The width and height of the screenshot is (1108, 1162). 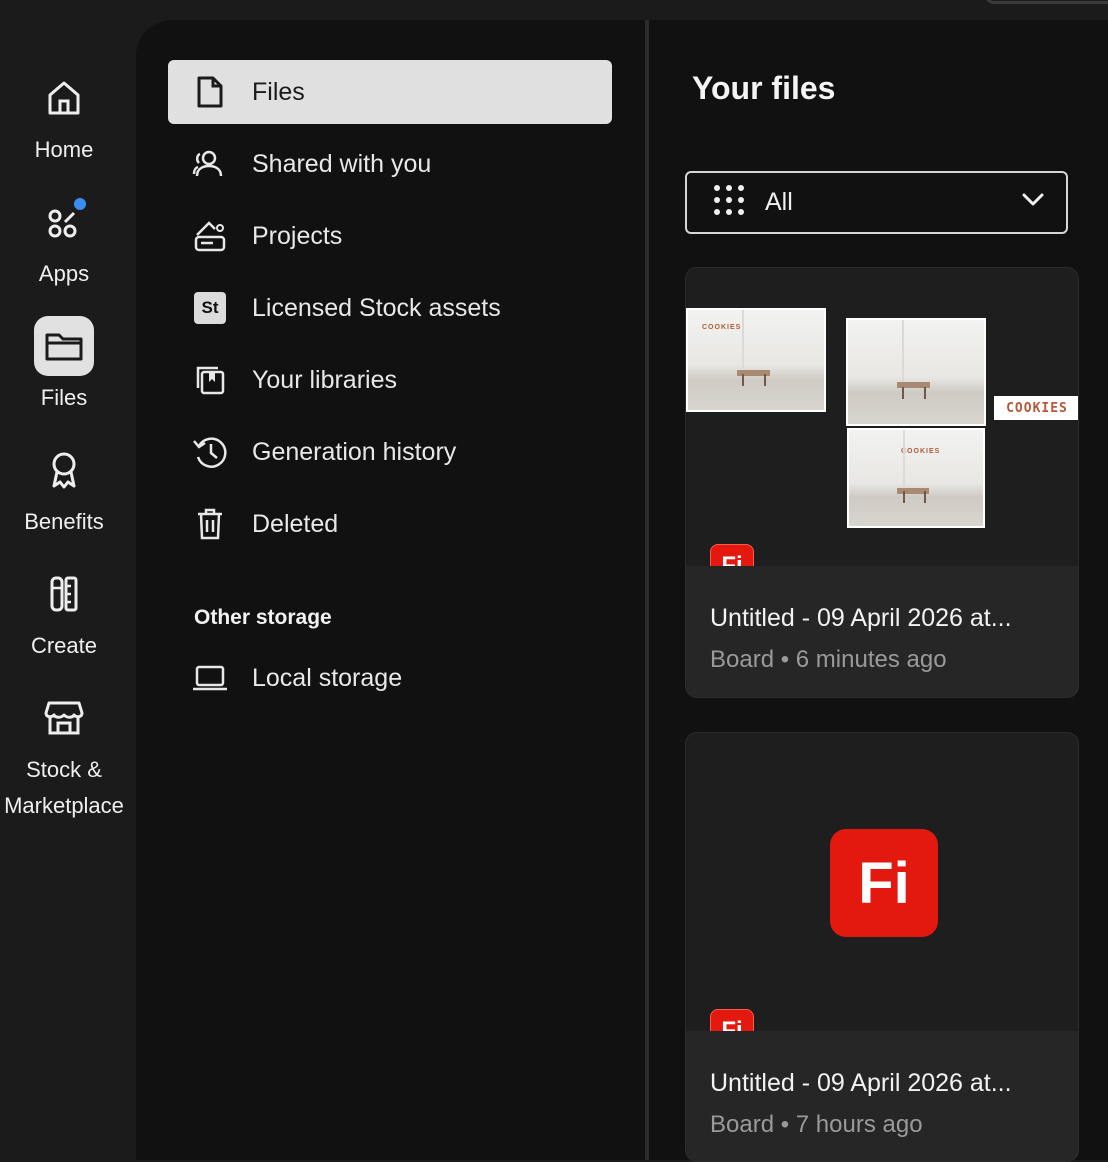 I want to click on rail-item-stock-marketplace: Stock & Marketplace, so click(x=64, y=756).